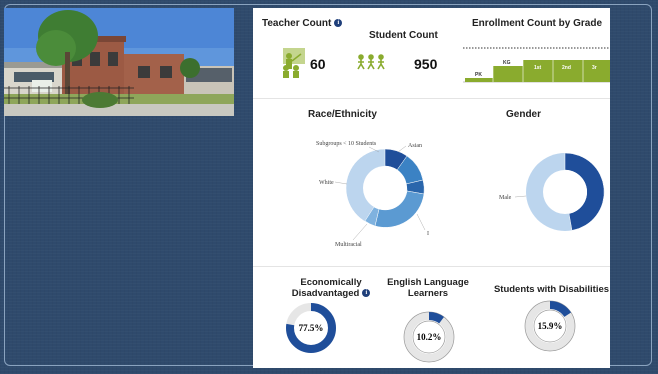  Describe the element at coordinates (342, 114) in the screenshot. I see `race-ethnicity-title: Race/Ethnicity` at that location.